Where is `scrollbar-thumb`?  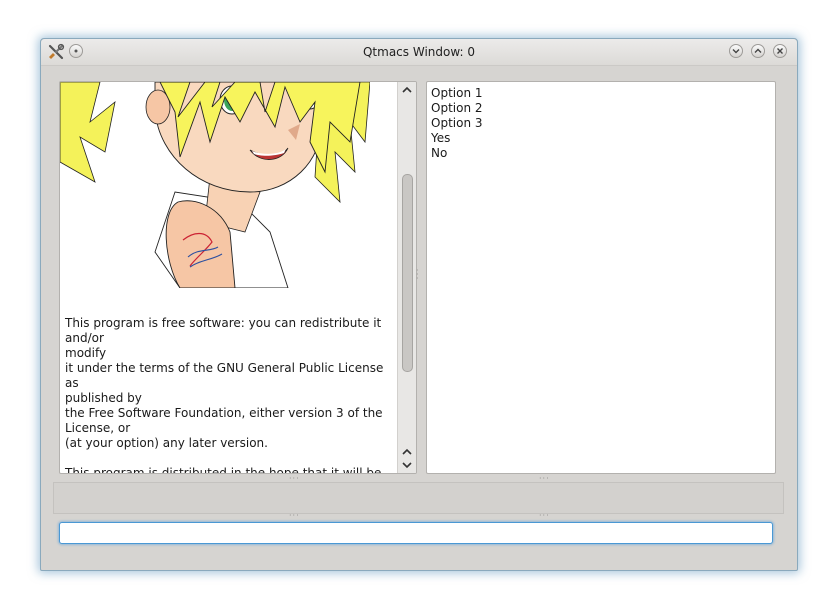 scrollbar-thumb is located at coordinates (407, 273).